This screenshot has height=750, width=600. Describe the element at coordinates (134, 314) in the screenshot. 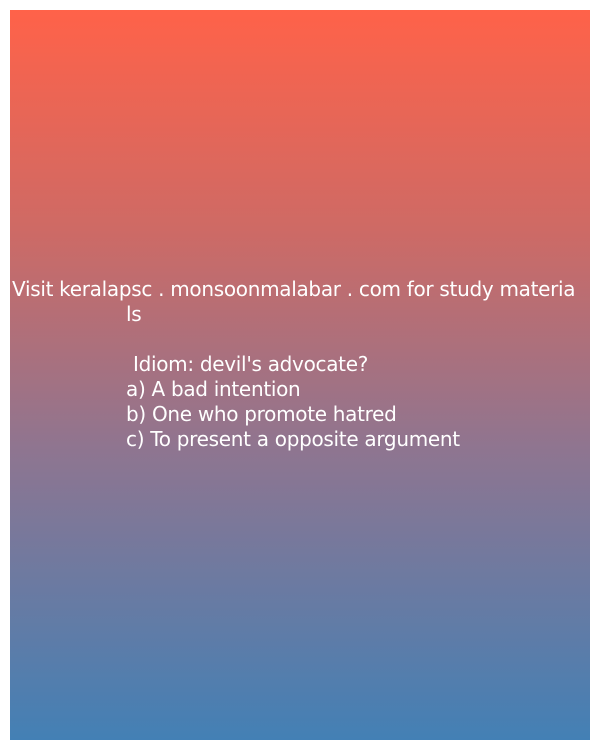

I see `promo-text-line-2: ls` at that location.